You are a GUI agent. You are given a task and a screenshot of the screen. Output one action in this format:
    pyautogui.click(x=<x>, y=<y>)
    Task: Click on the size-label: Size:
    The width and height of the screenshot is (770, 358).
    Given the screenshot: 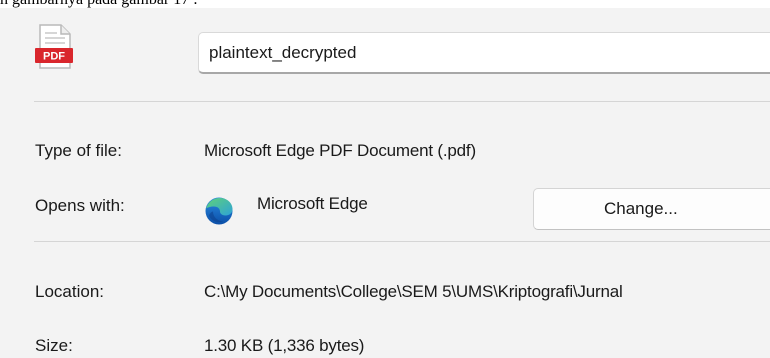 What is the action you would take?
    pyautogui.click(x=54, y=345)
    